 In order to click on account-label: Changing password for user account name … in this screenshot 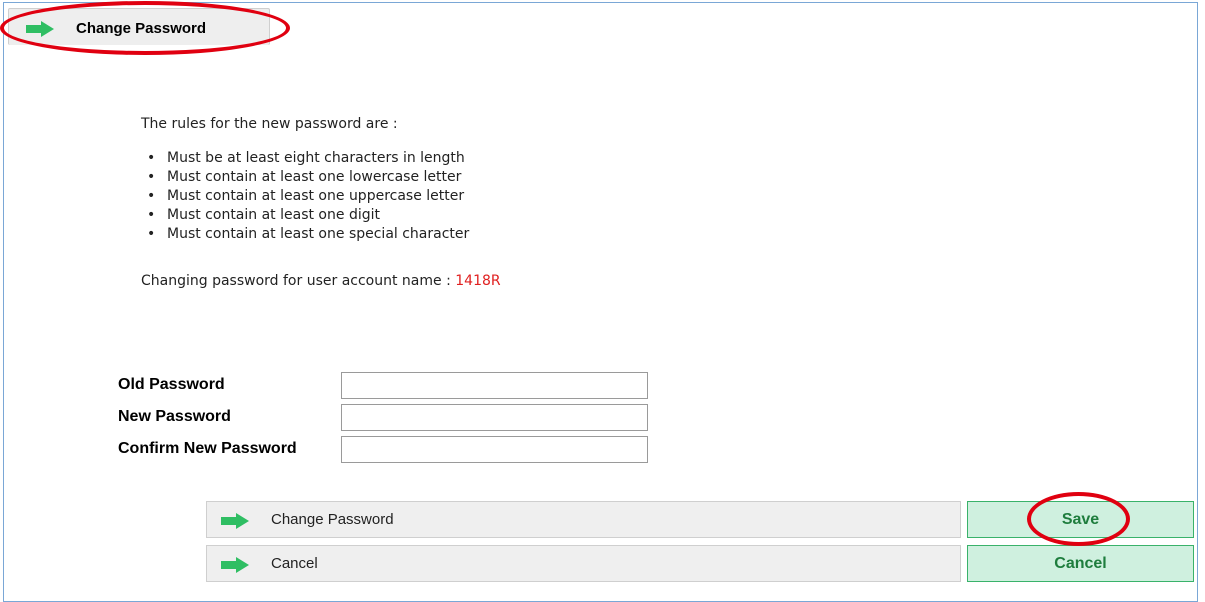, I will do `click(296, 281)`.